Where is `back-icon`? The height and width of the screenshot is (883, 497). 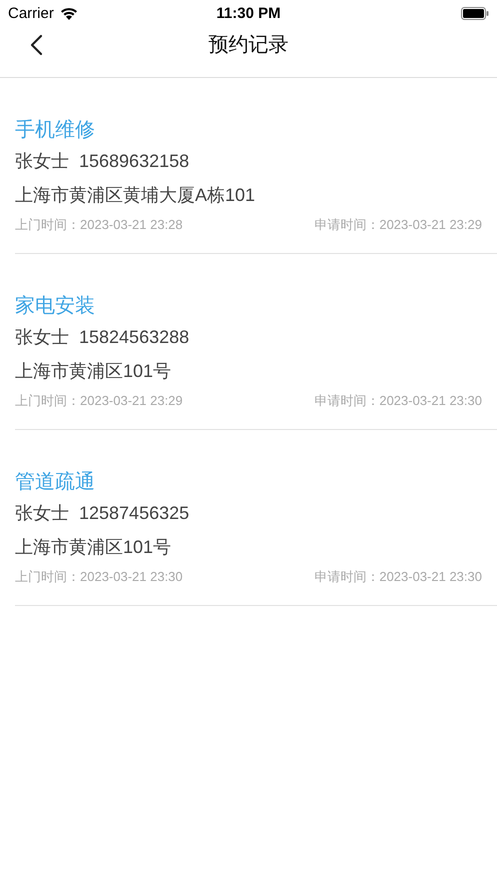 back-icon is located at coordinates (36, 45).